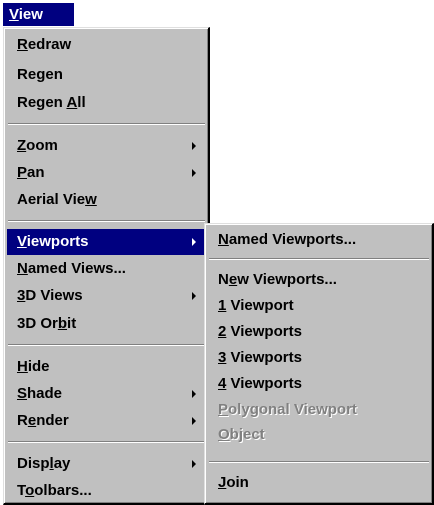 Image resolution: width=434 pixels, height=505 pixels. Describe the element at coordinates (22, 366) in the screenshot. I see `label-mnemonic: H` at that location.